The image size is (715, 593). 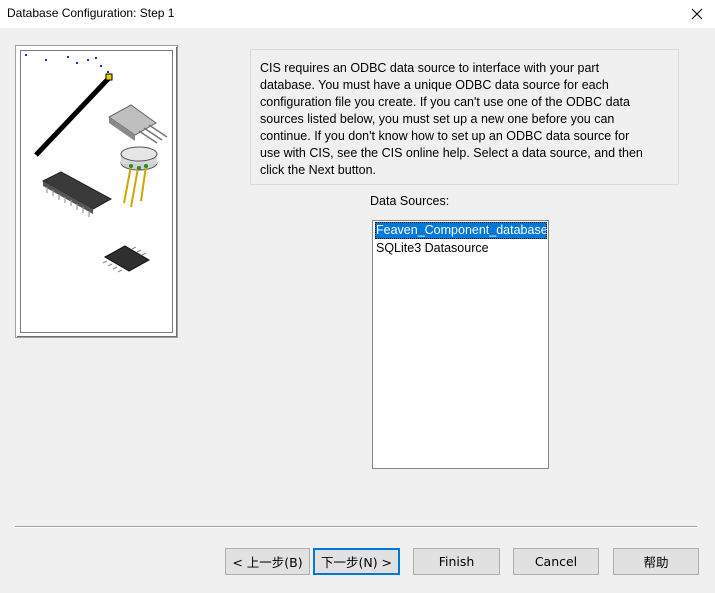 I want to click on list-item: SQLite3 Datasource, so click(x=460, y=248).